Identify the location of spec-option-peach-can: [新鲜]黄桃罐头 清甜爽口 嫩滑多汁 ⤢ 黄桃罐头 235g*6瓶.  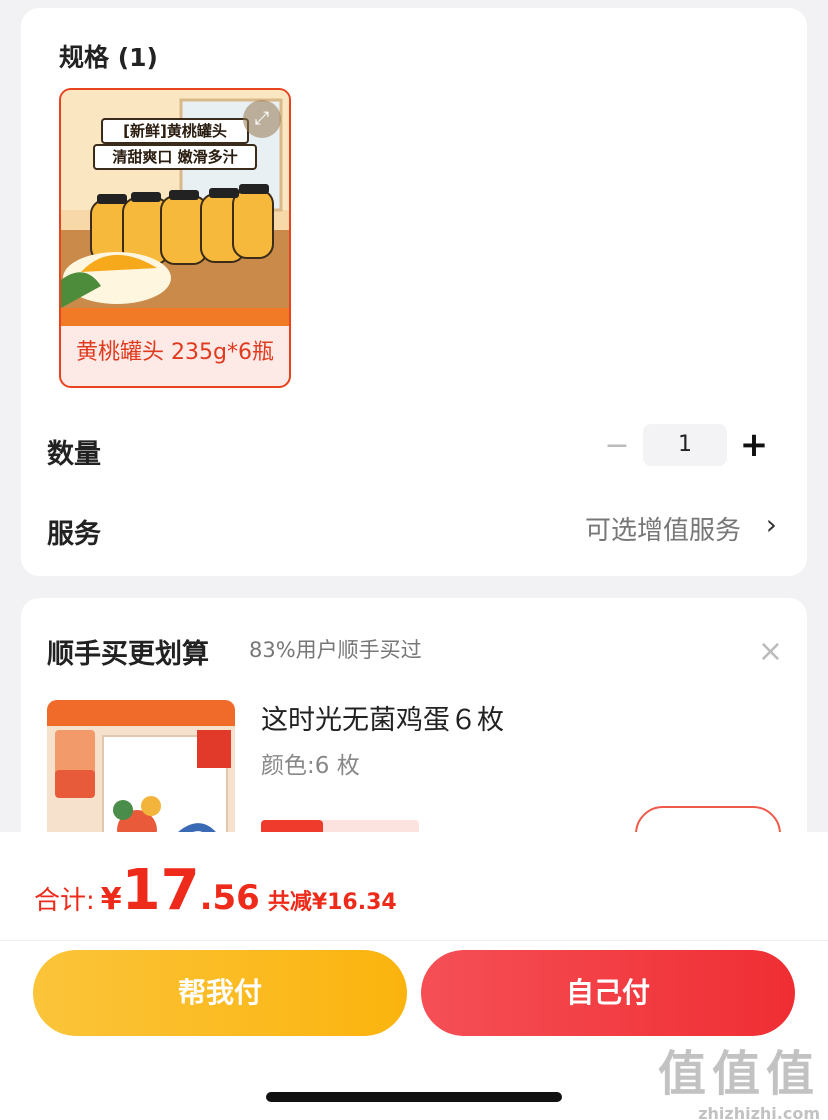
(175, 238).